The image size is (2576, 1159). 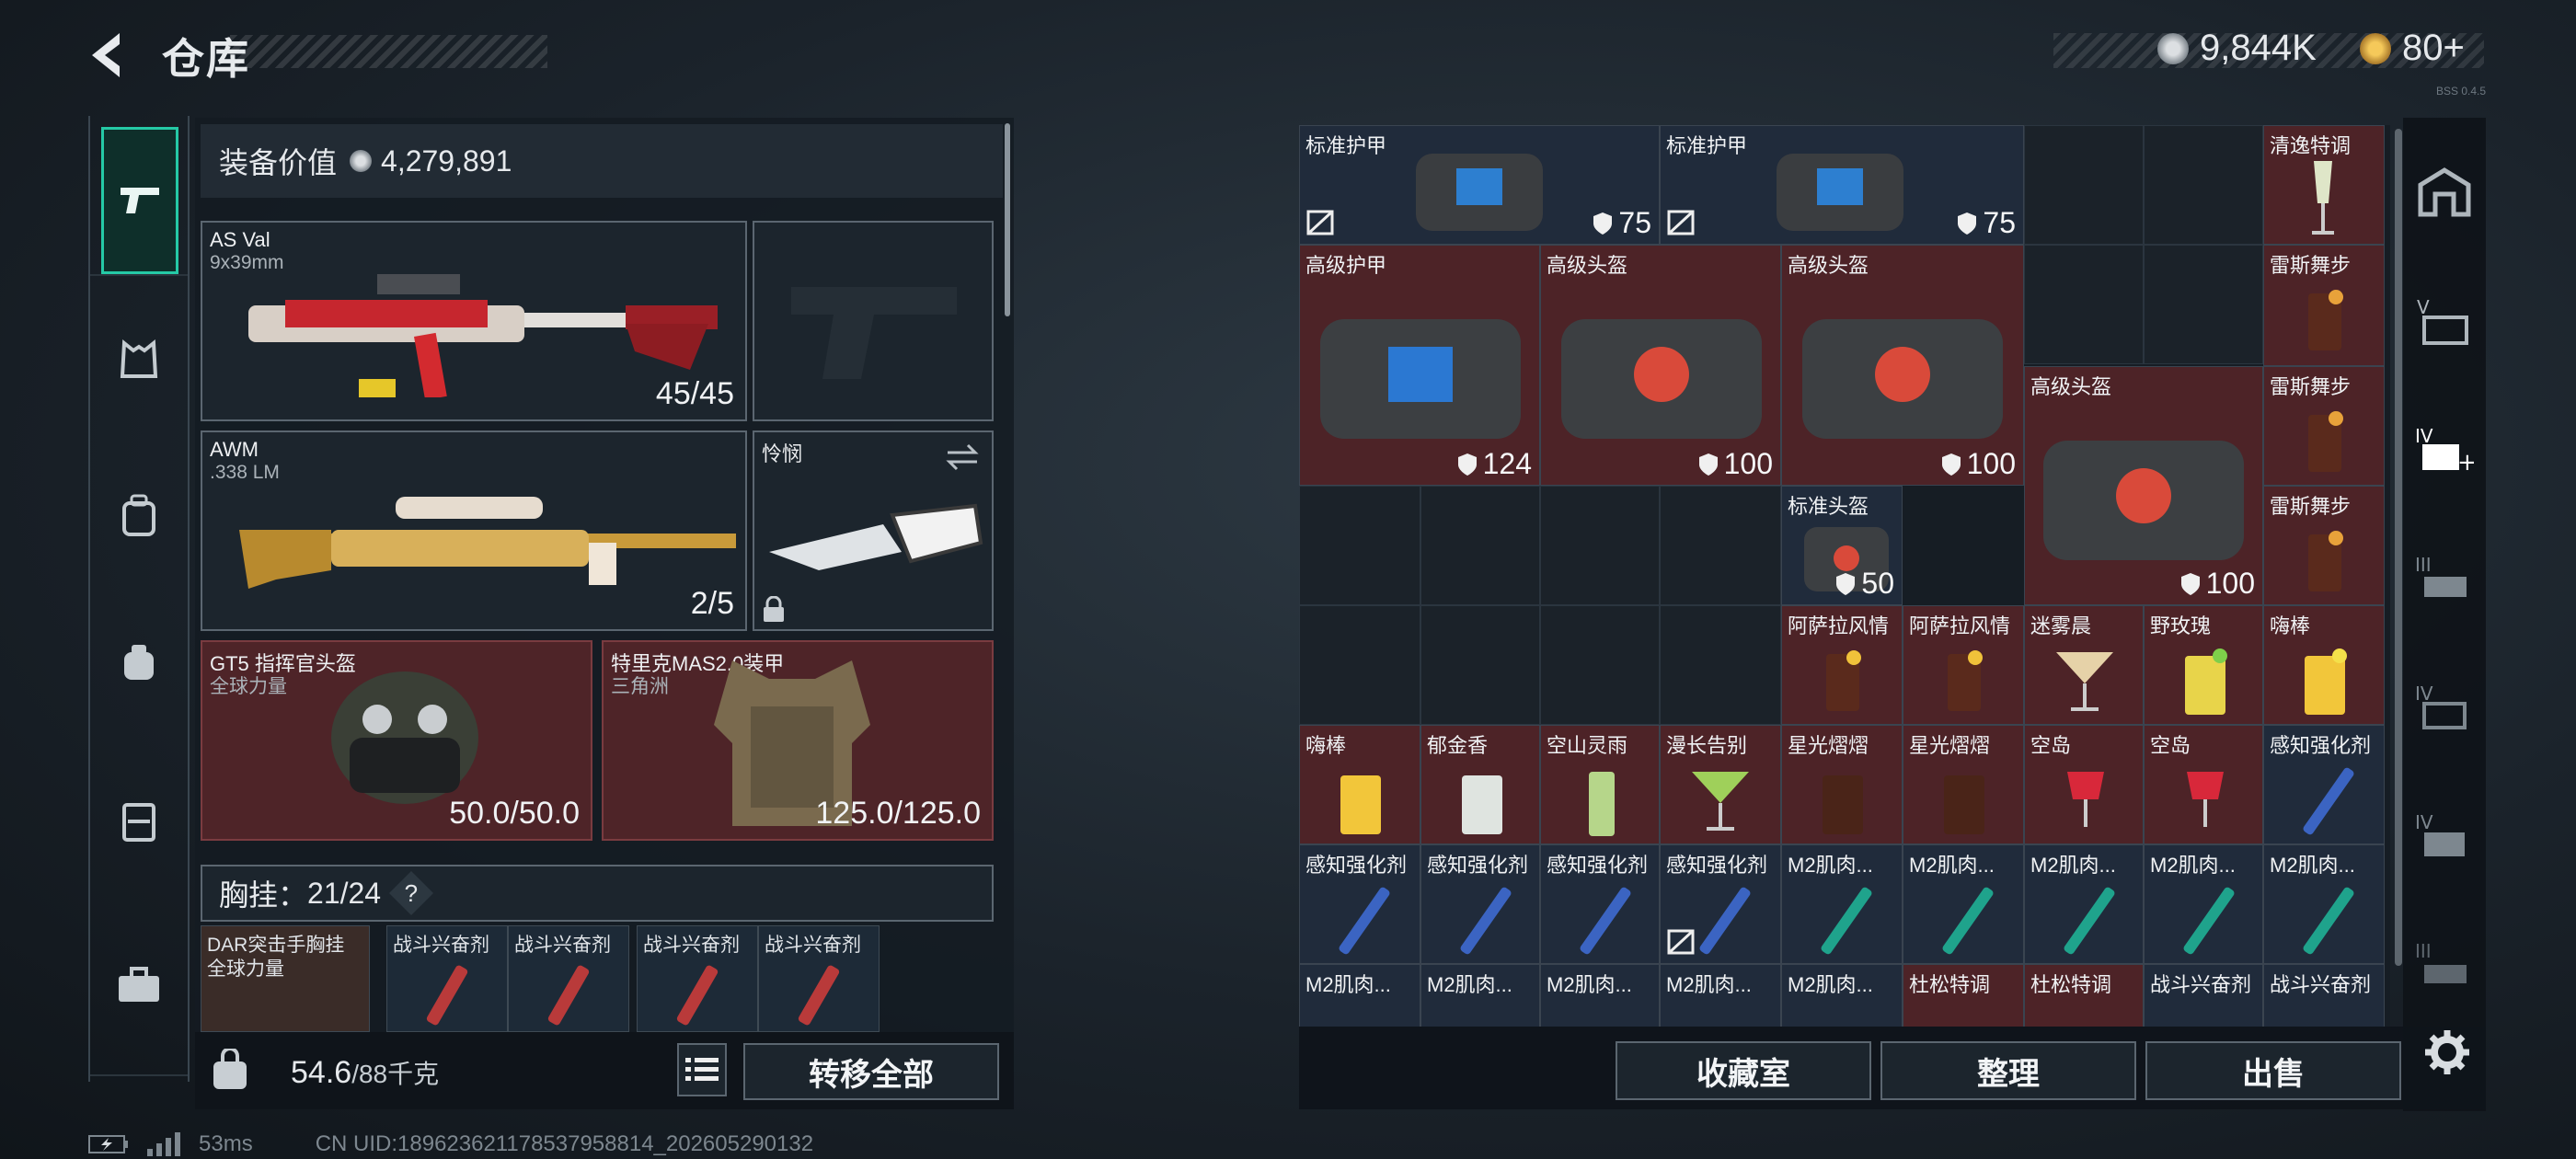 What do you see at coordinates (1419, 365) in the screenshot?
I see `grid-item-advanced-armor: 高级护甲 124` at bounding box center [1419, 365].